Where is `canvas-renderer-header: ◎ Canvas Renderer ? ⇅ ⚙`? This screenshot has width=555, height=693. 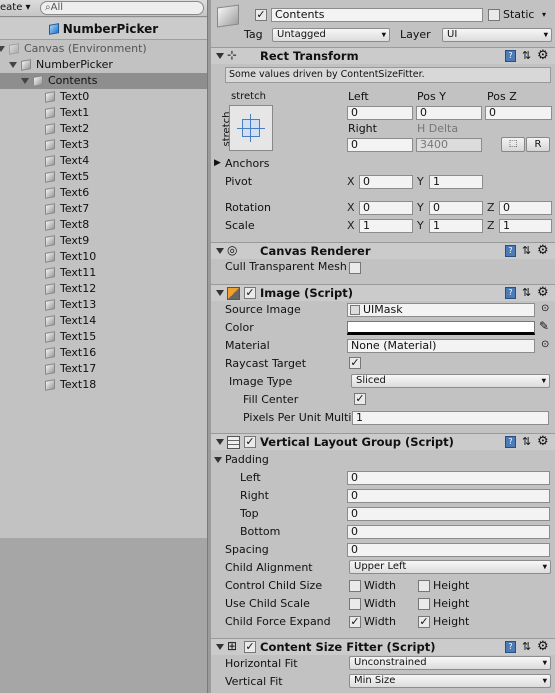 canvas-renderer-header: ◎ Canvas Renderer ? ⇅ ⚙ is located at coordinates (383, 250).